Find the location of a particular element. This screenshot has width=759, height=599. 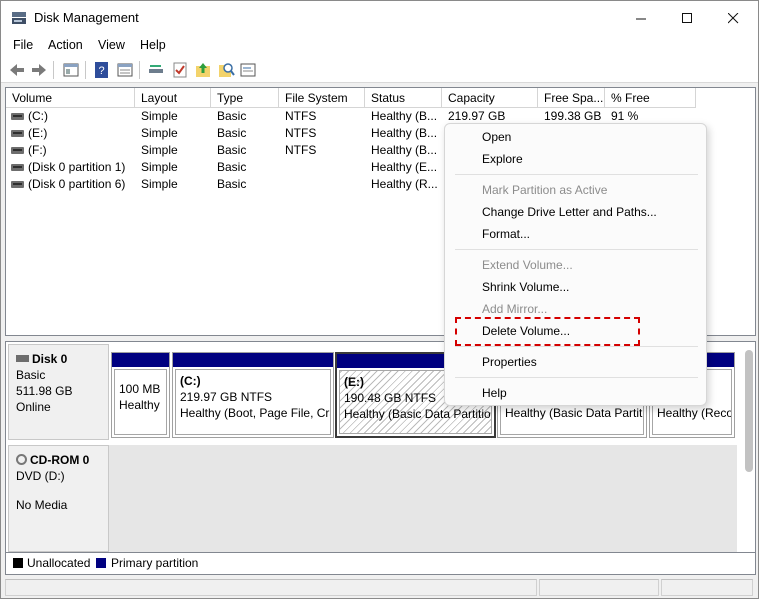

primary-partition-swatch is located at coordinates (101, 563).